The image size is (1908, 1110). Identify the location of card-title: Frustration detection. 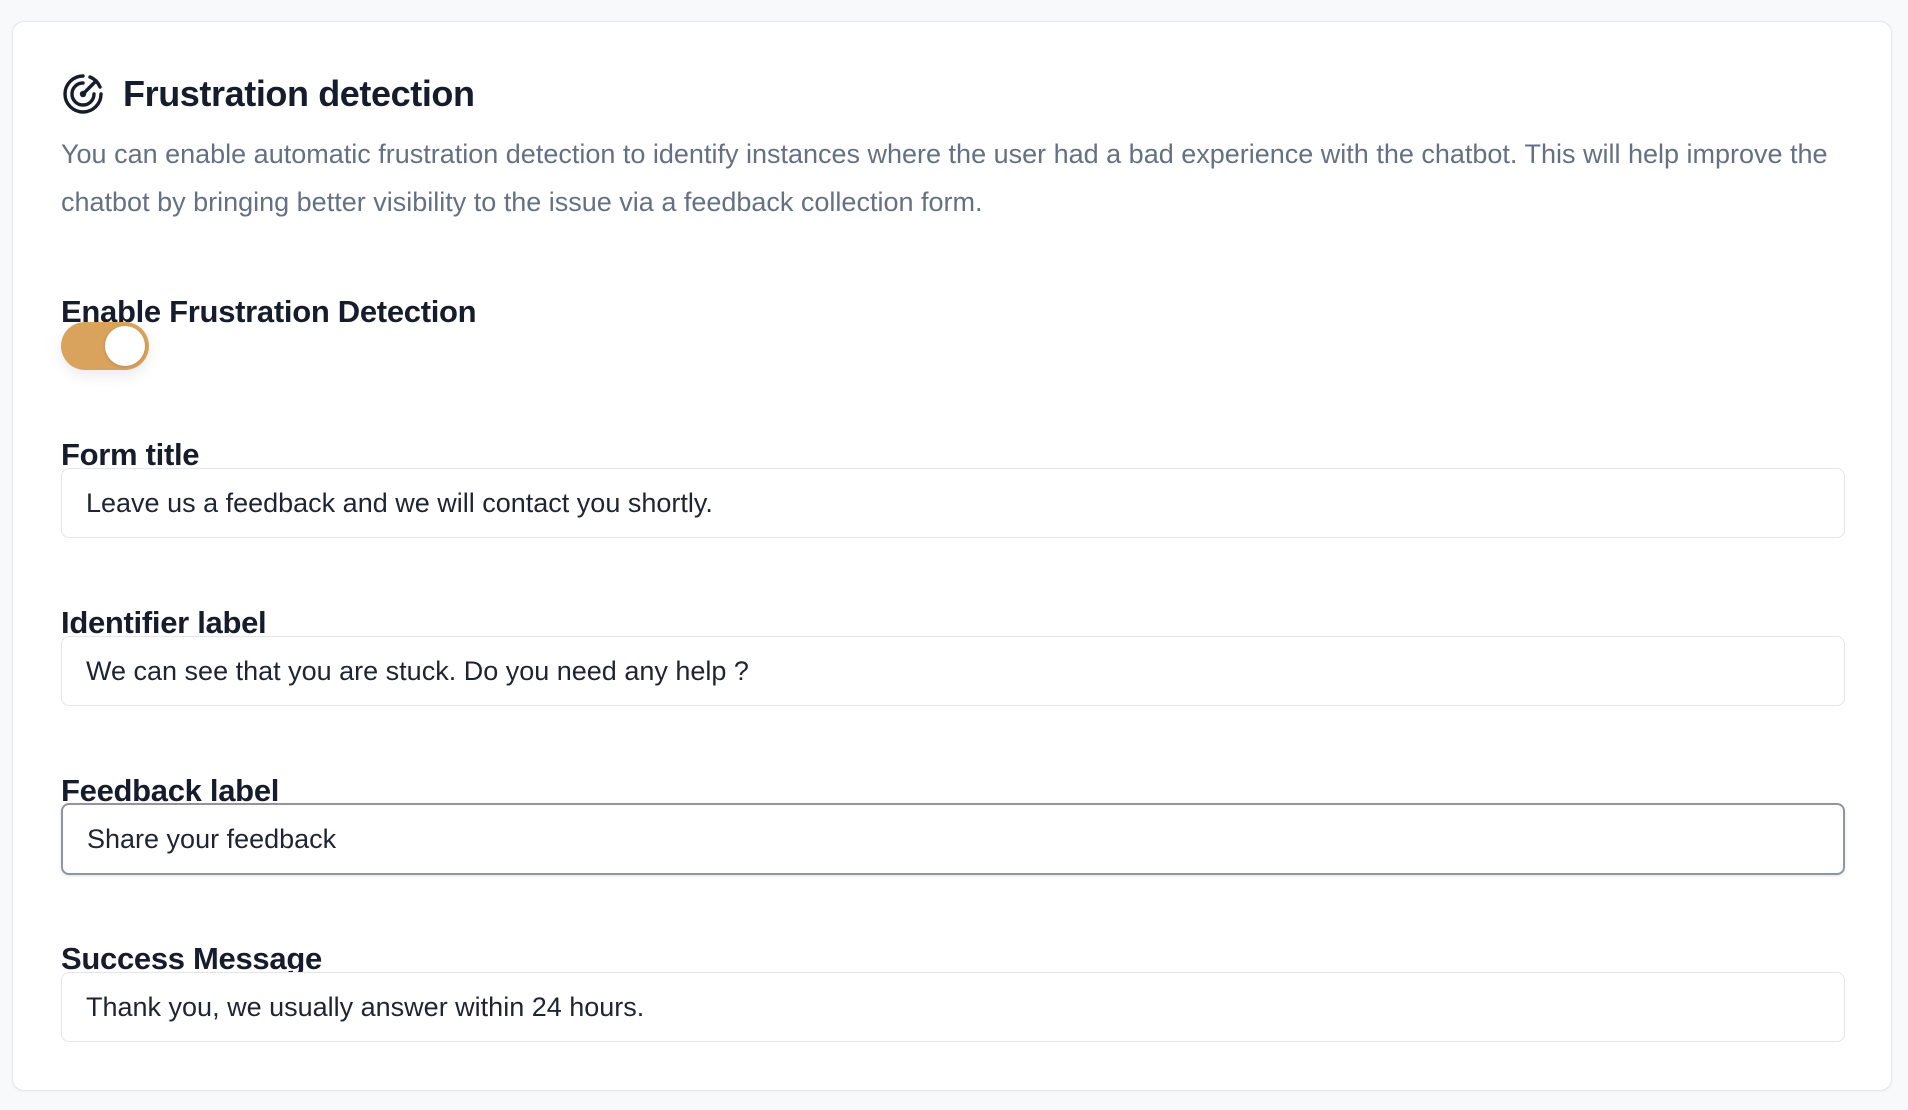
(299, 93).